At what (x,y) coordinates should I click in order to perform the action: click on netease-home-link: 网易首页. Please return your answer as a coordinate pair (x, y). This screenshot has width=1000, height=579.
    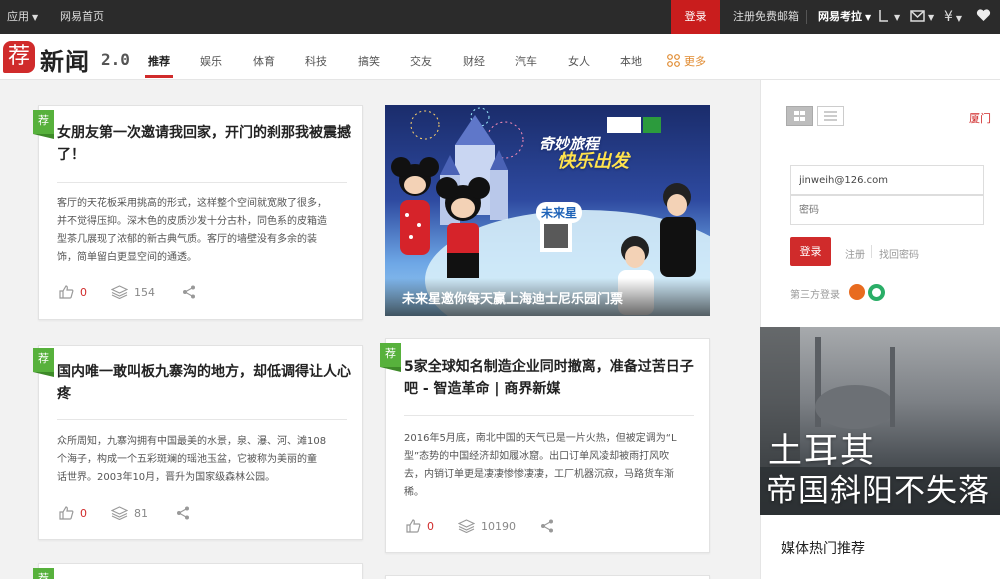
    Looking at the image, I should click on (82, 17).